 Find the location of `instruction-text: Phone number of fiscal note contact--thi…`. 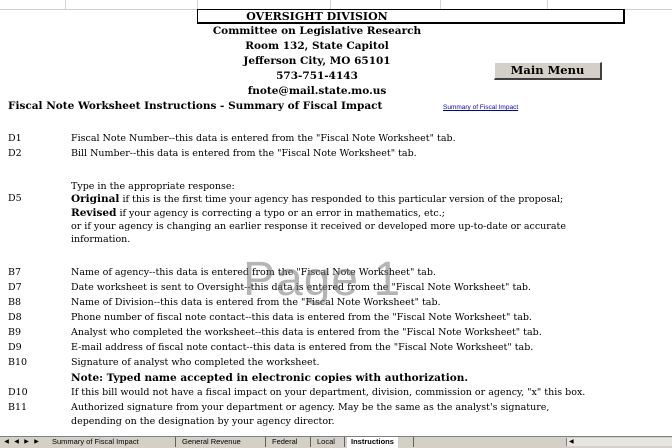

instruction-text: Phone number of fiscal note contact--thi… is located at coordinates (351, 318).